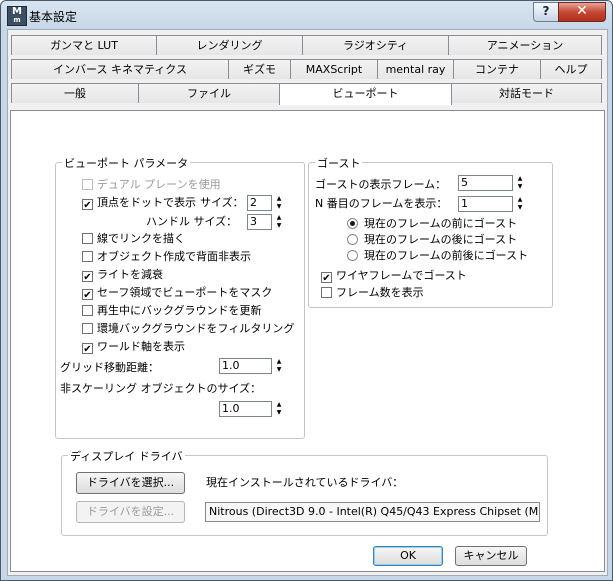 The image size is (613, 581). What do you see at coordinates (87, 256) in the screenshot?
I see `backface-cull-checkbox` at bounding box center [87, 256].